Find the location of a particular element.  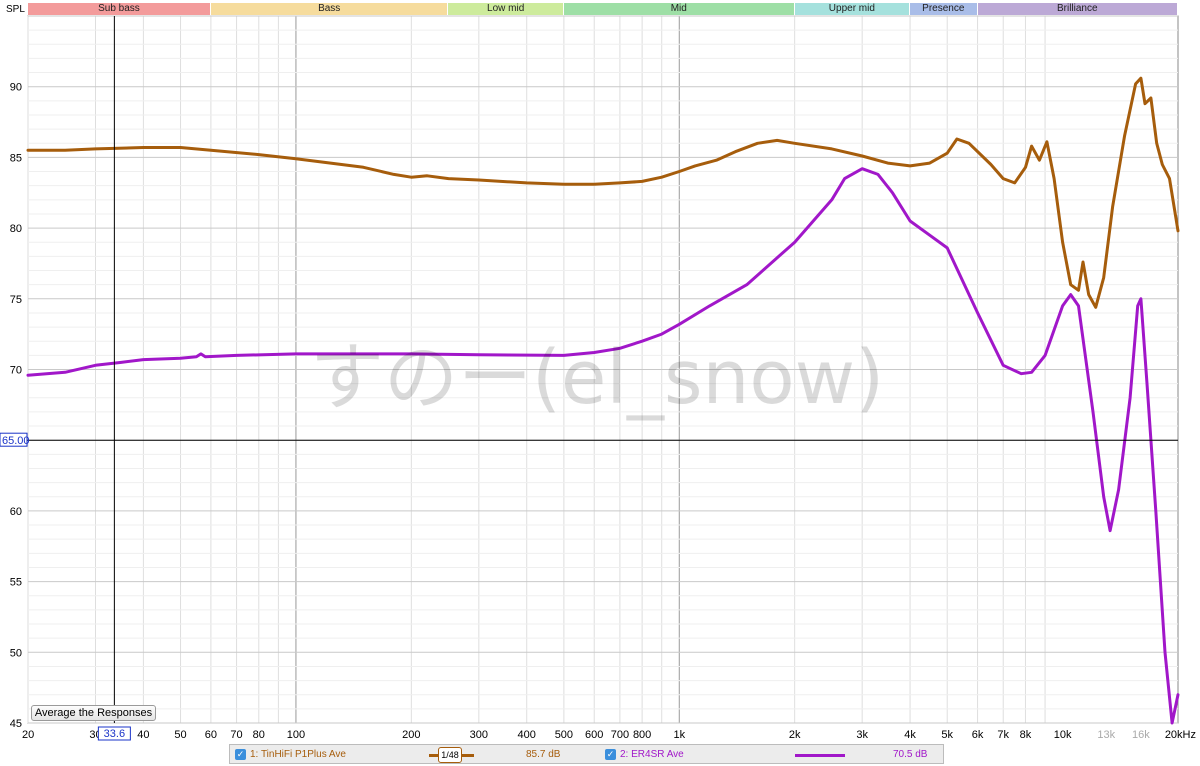

smoothing-selector: 1/48 is located at coordinates (450, 755).